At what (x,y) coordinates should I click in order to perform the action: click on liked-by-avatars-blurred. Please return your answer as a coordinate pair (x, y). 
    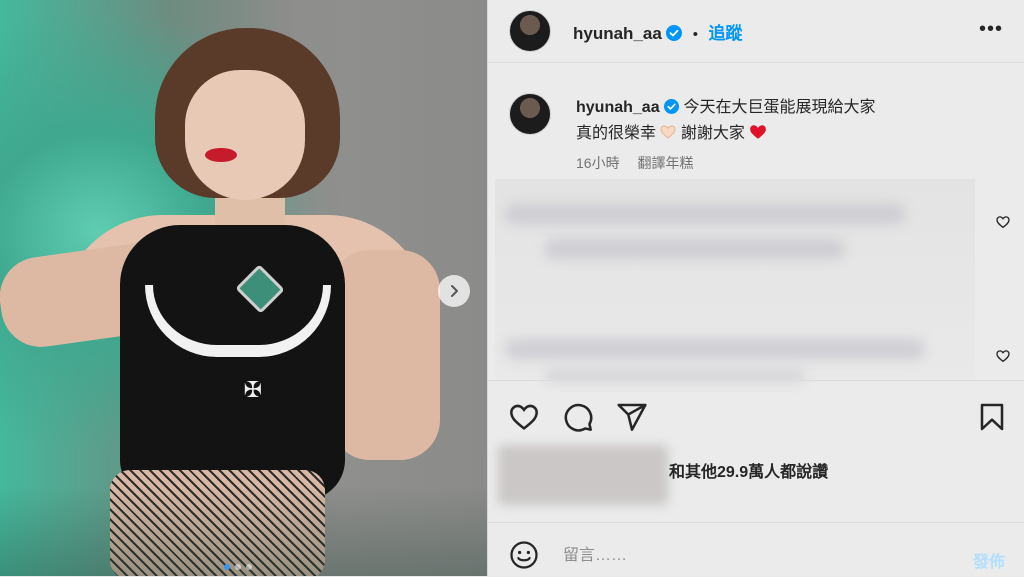
    Looking at the image, I should click on (583, 475).